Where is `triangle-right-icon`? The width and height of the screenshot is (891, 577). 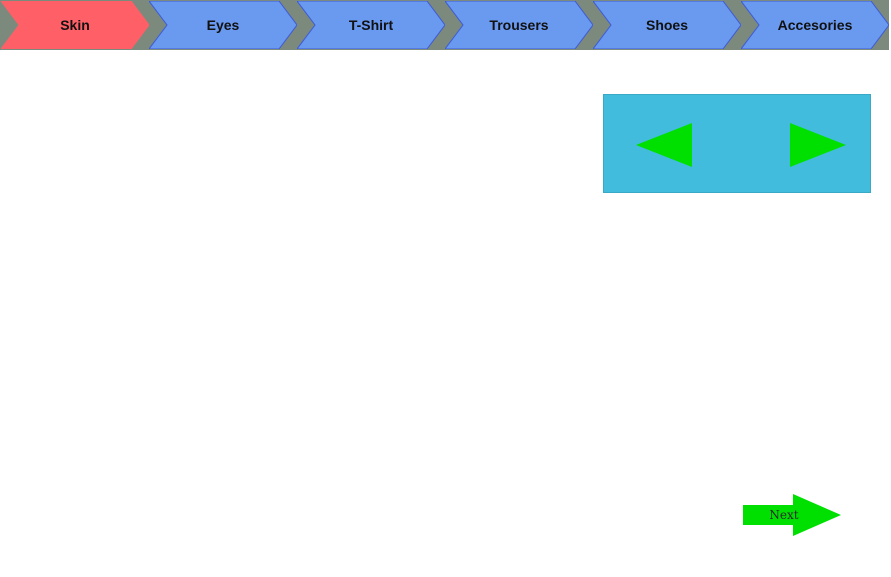
triangle-right-icon is located at coordinates (818, 145).